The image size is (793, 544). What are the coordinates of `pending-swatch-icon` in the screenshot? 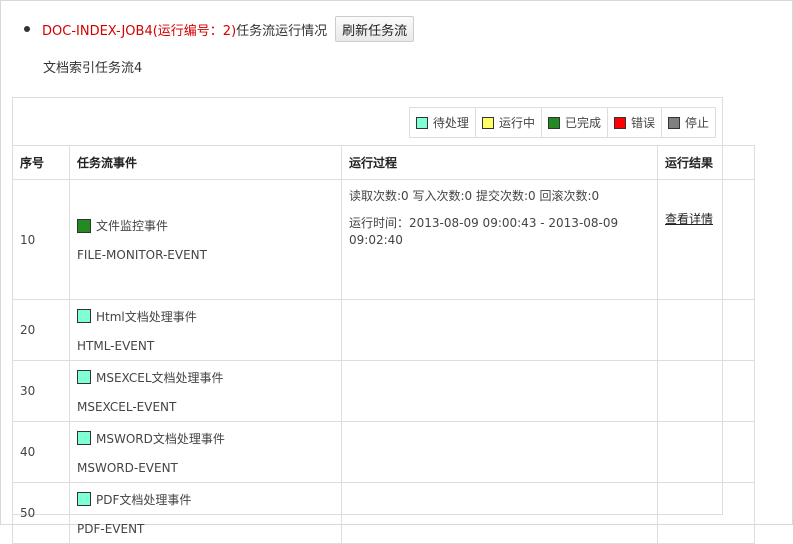 It's located at (421, 122).